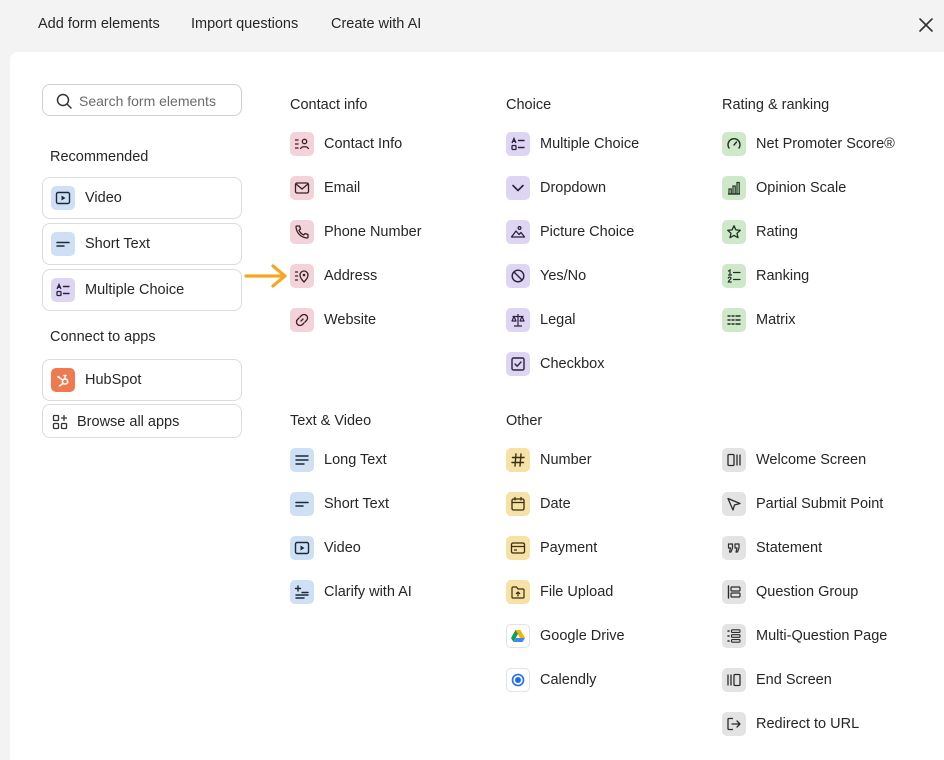  Describe the element at coordinates (103, 198) in the screenshot. I see `recommended-label: Video` at that location.